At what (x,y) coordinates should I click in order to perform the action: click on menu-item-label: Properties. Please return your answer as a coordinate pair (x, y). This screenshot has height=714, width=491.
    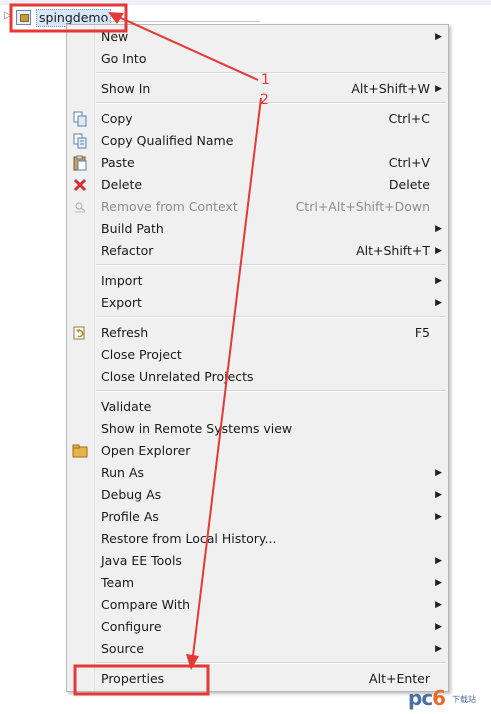
    Looking at the image, I should click on (133, 678).